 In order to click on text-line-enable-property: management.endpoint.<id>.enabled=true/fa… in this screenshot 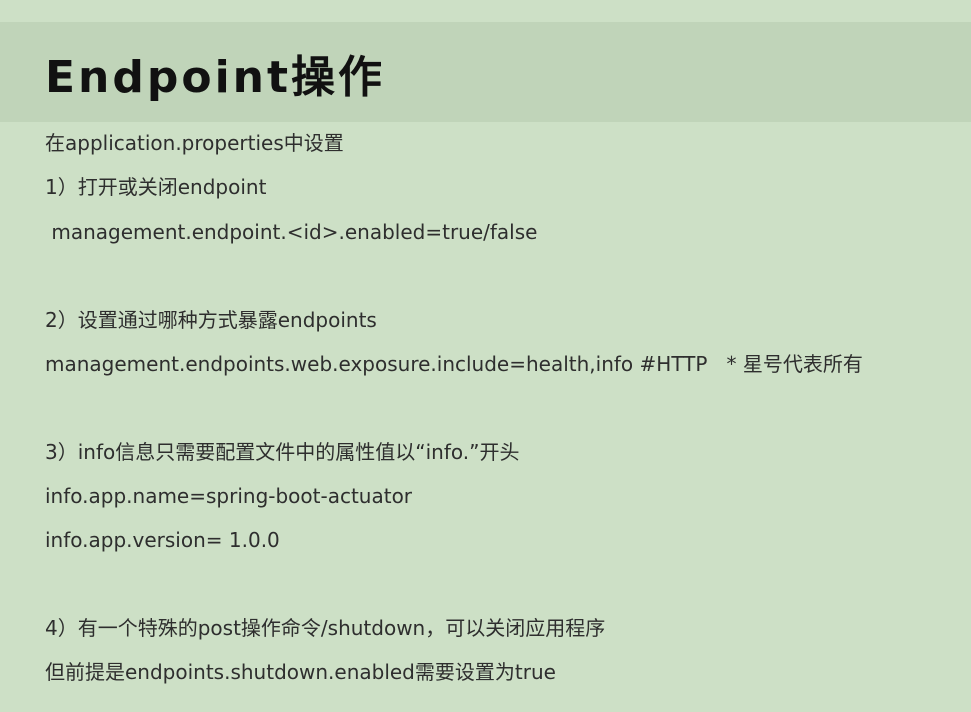, I will do `click(291, 232)`.